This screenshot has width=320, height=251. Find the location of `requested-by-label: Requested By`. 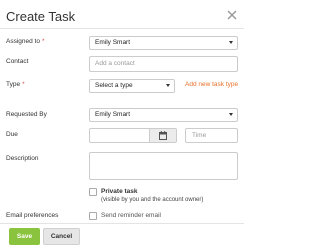

requested-by-label: Requested By is located at coordinates (26, 114).